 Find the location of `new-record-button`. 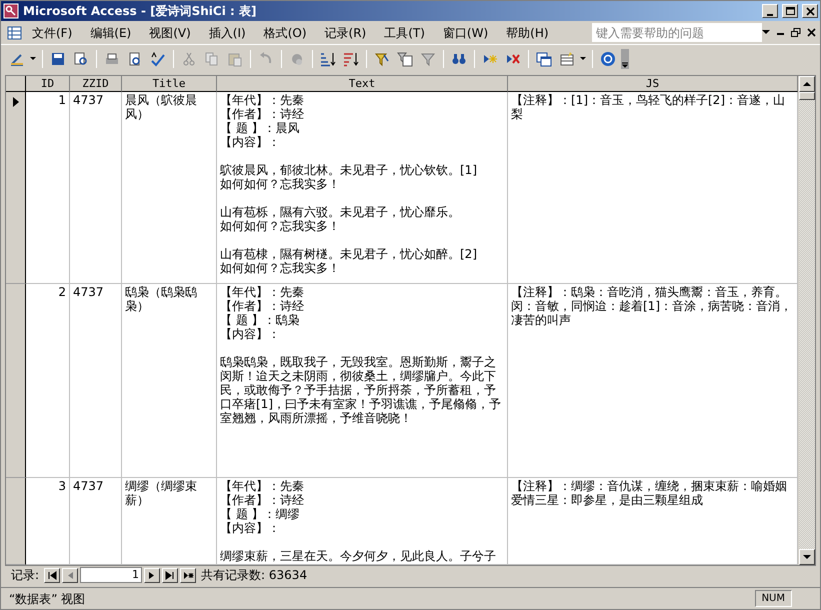

new-record-button is located at coordinates (188, 575).